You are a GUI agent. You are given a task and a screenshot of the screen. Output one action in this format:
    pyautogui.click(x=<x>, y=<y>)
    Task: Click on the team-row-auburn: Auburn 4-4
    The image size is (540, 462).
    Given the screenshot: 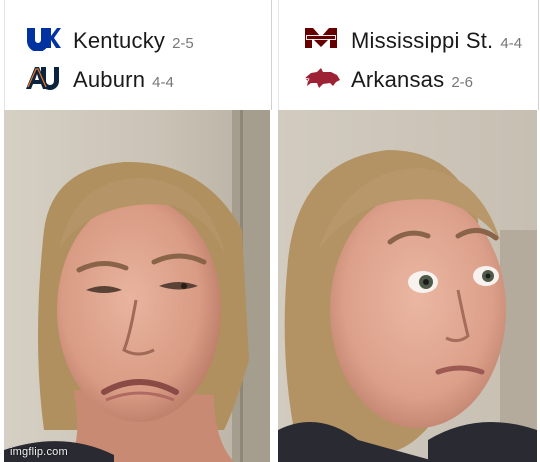 What is the action you would take?
    pyautogui.click(x=123, y=80)
    